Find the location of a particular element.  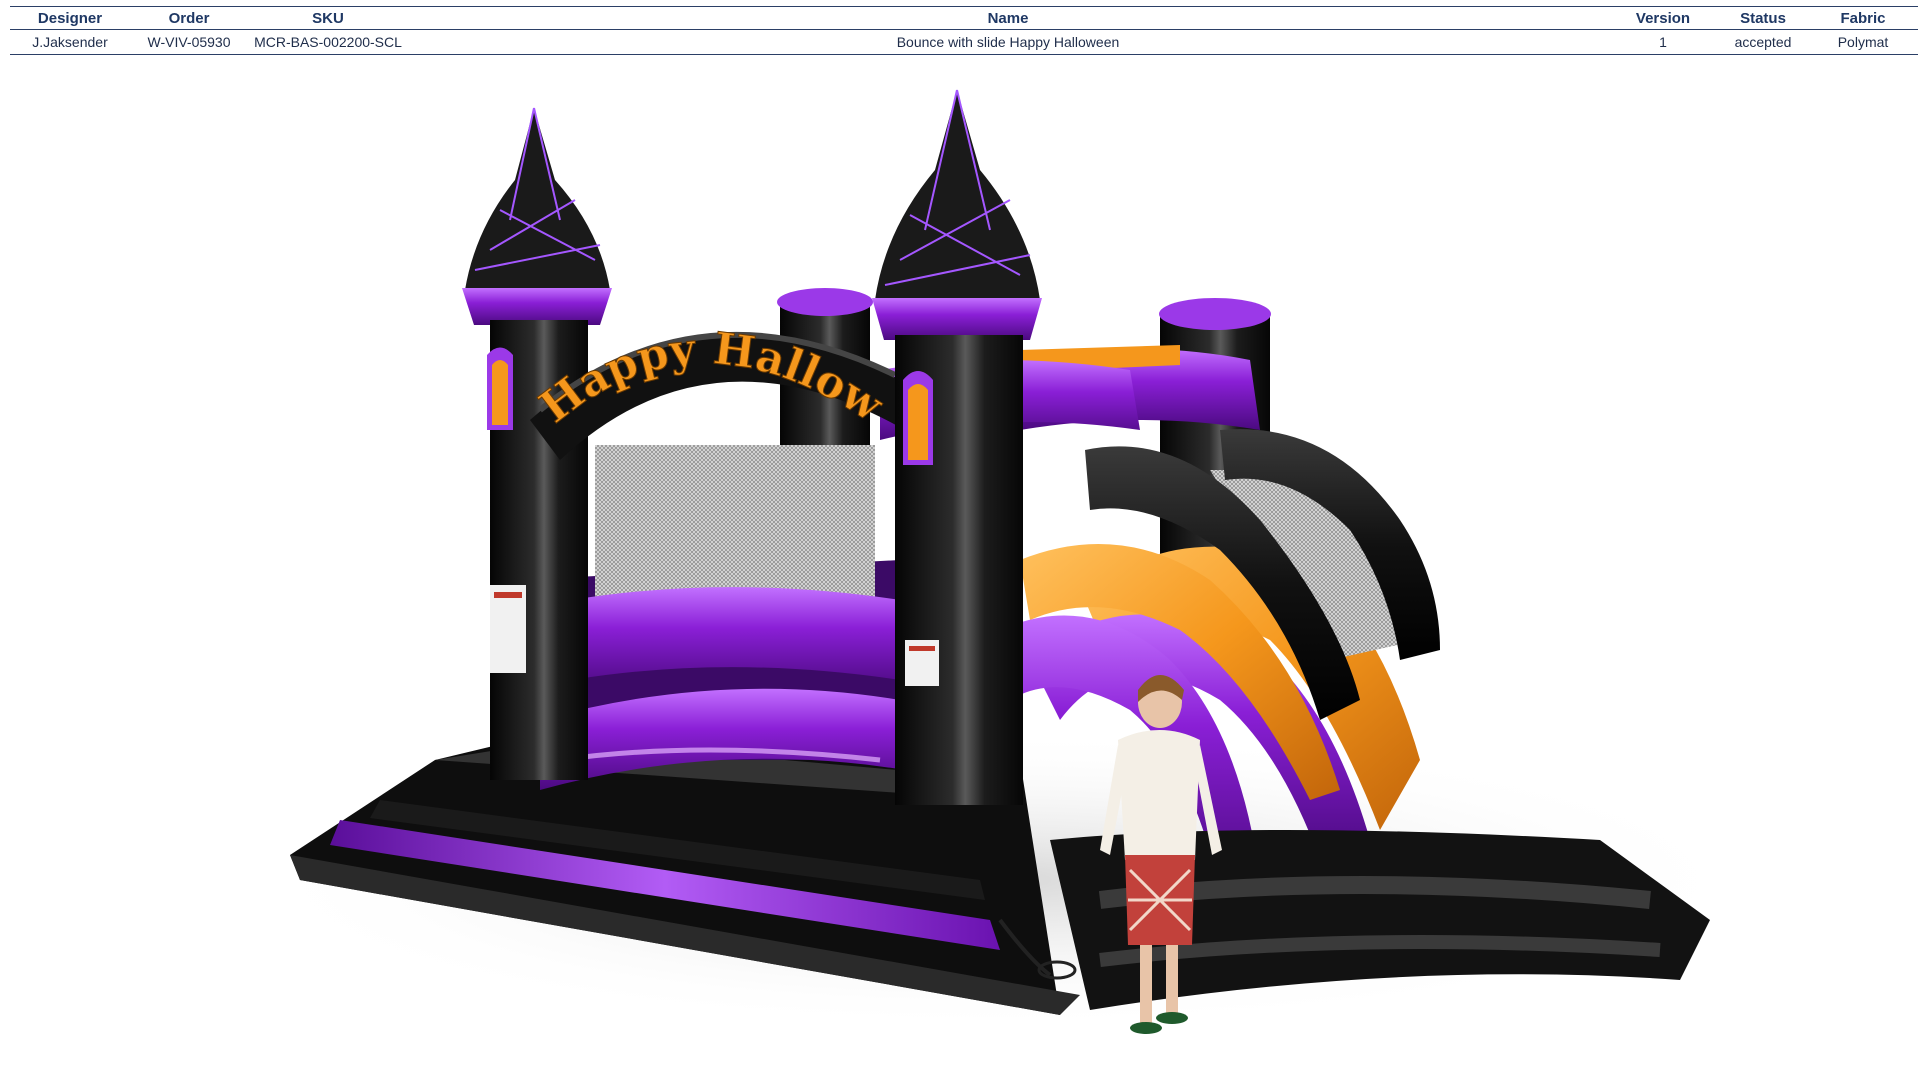

cell-designer: J.Jaksender is located at coordinates (70, 42).